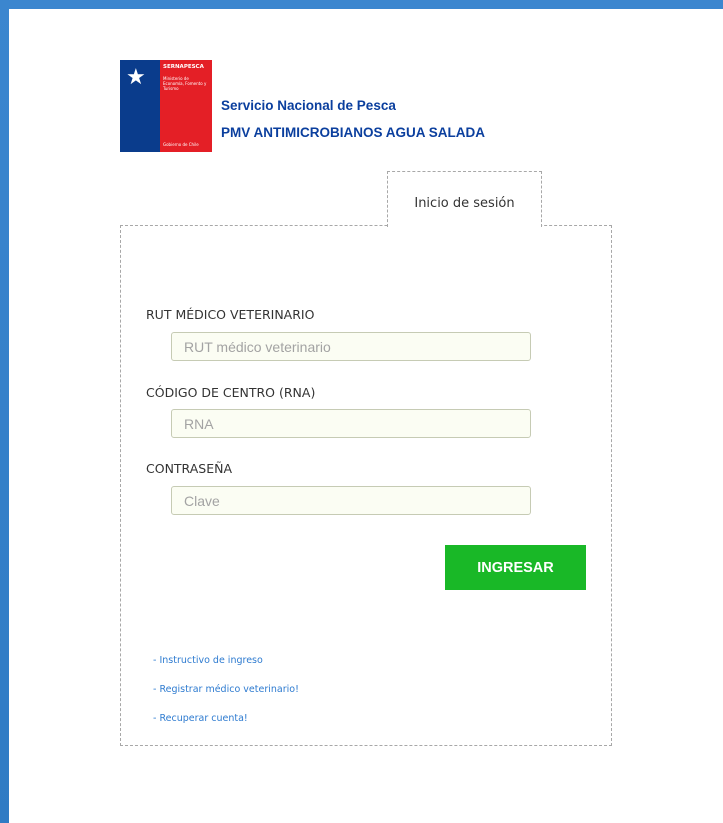 The width and height of the screenshot is (723, 823). I want to click on instructions-link: - Instructivo de ingreso, so click(208, 660).